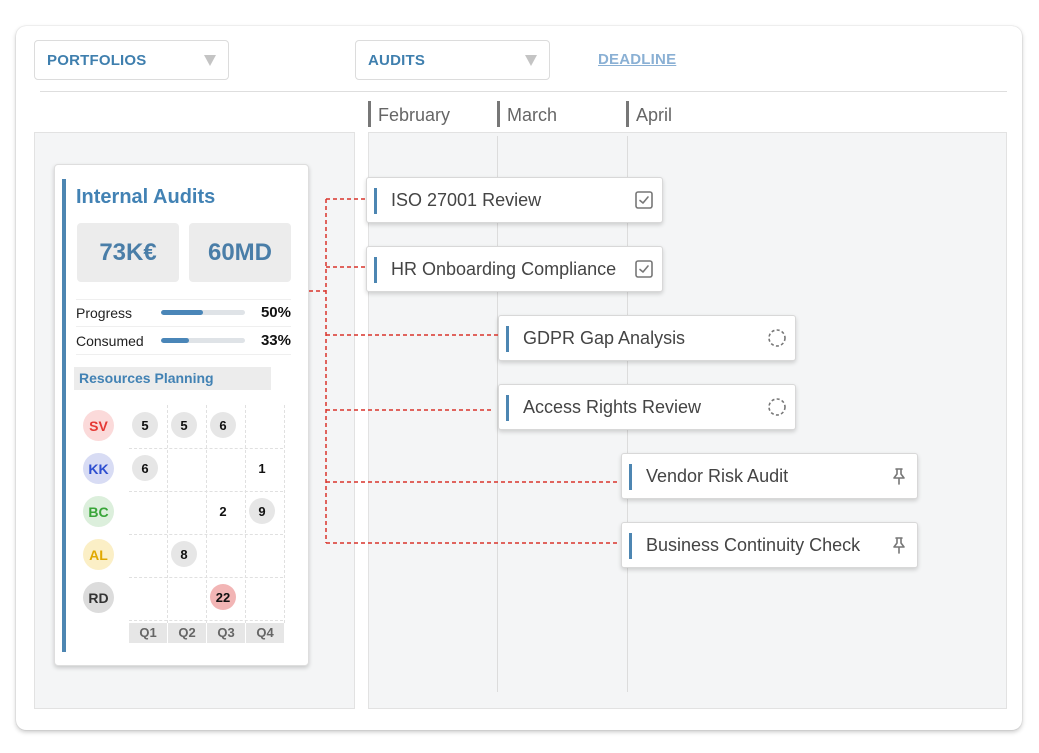 The image size is (1039, 753). Describe the element at coordinates (464, 371) in the screenshot. I see `task-connector-lines` at that location.